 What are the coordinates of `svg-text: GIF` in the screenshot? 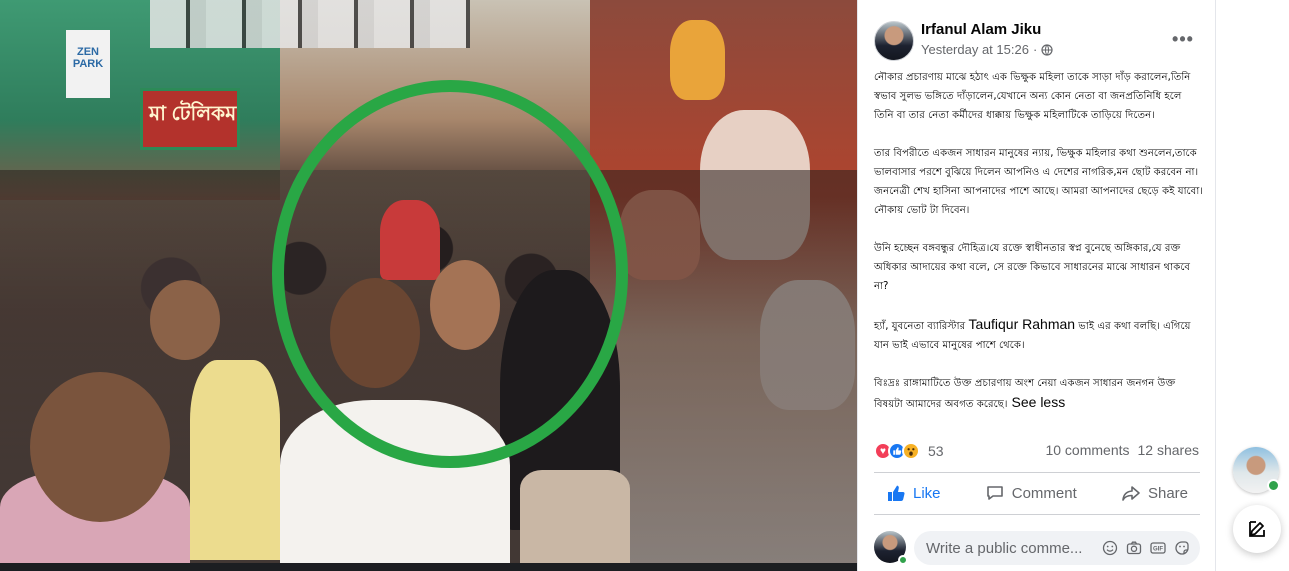 It's located at (1158, 550).